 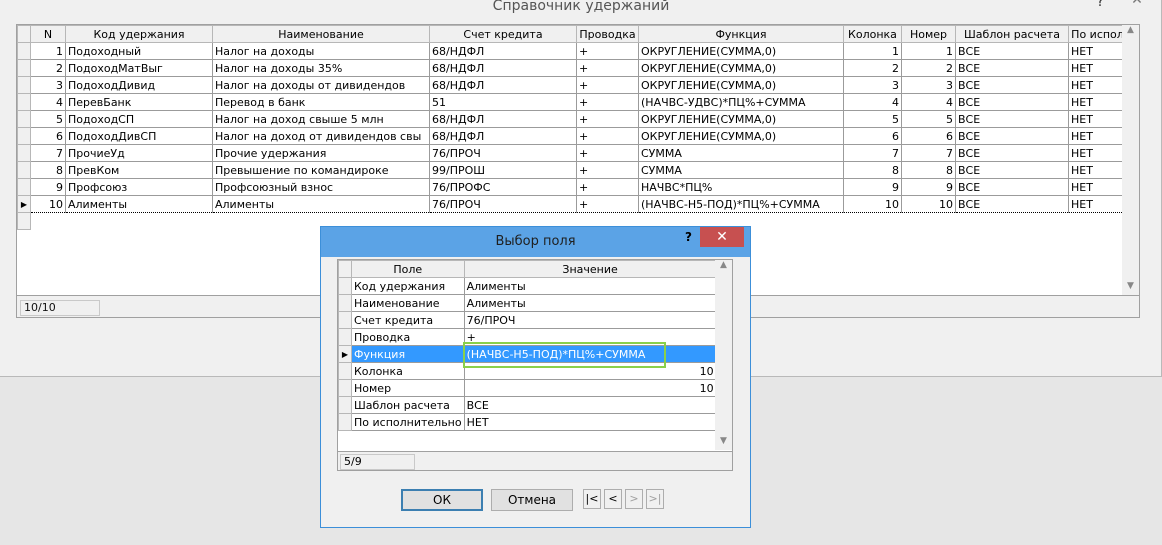 I want to click on cancel-button: Отмена, so click(x=532, y=500).